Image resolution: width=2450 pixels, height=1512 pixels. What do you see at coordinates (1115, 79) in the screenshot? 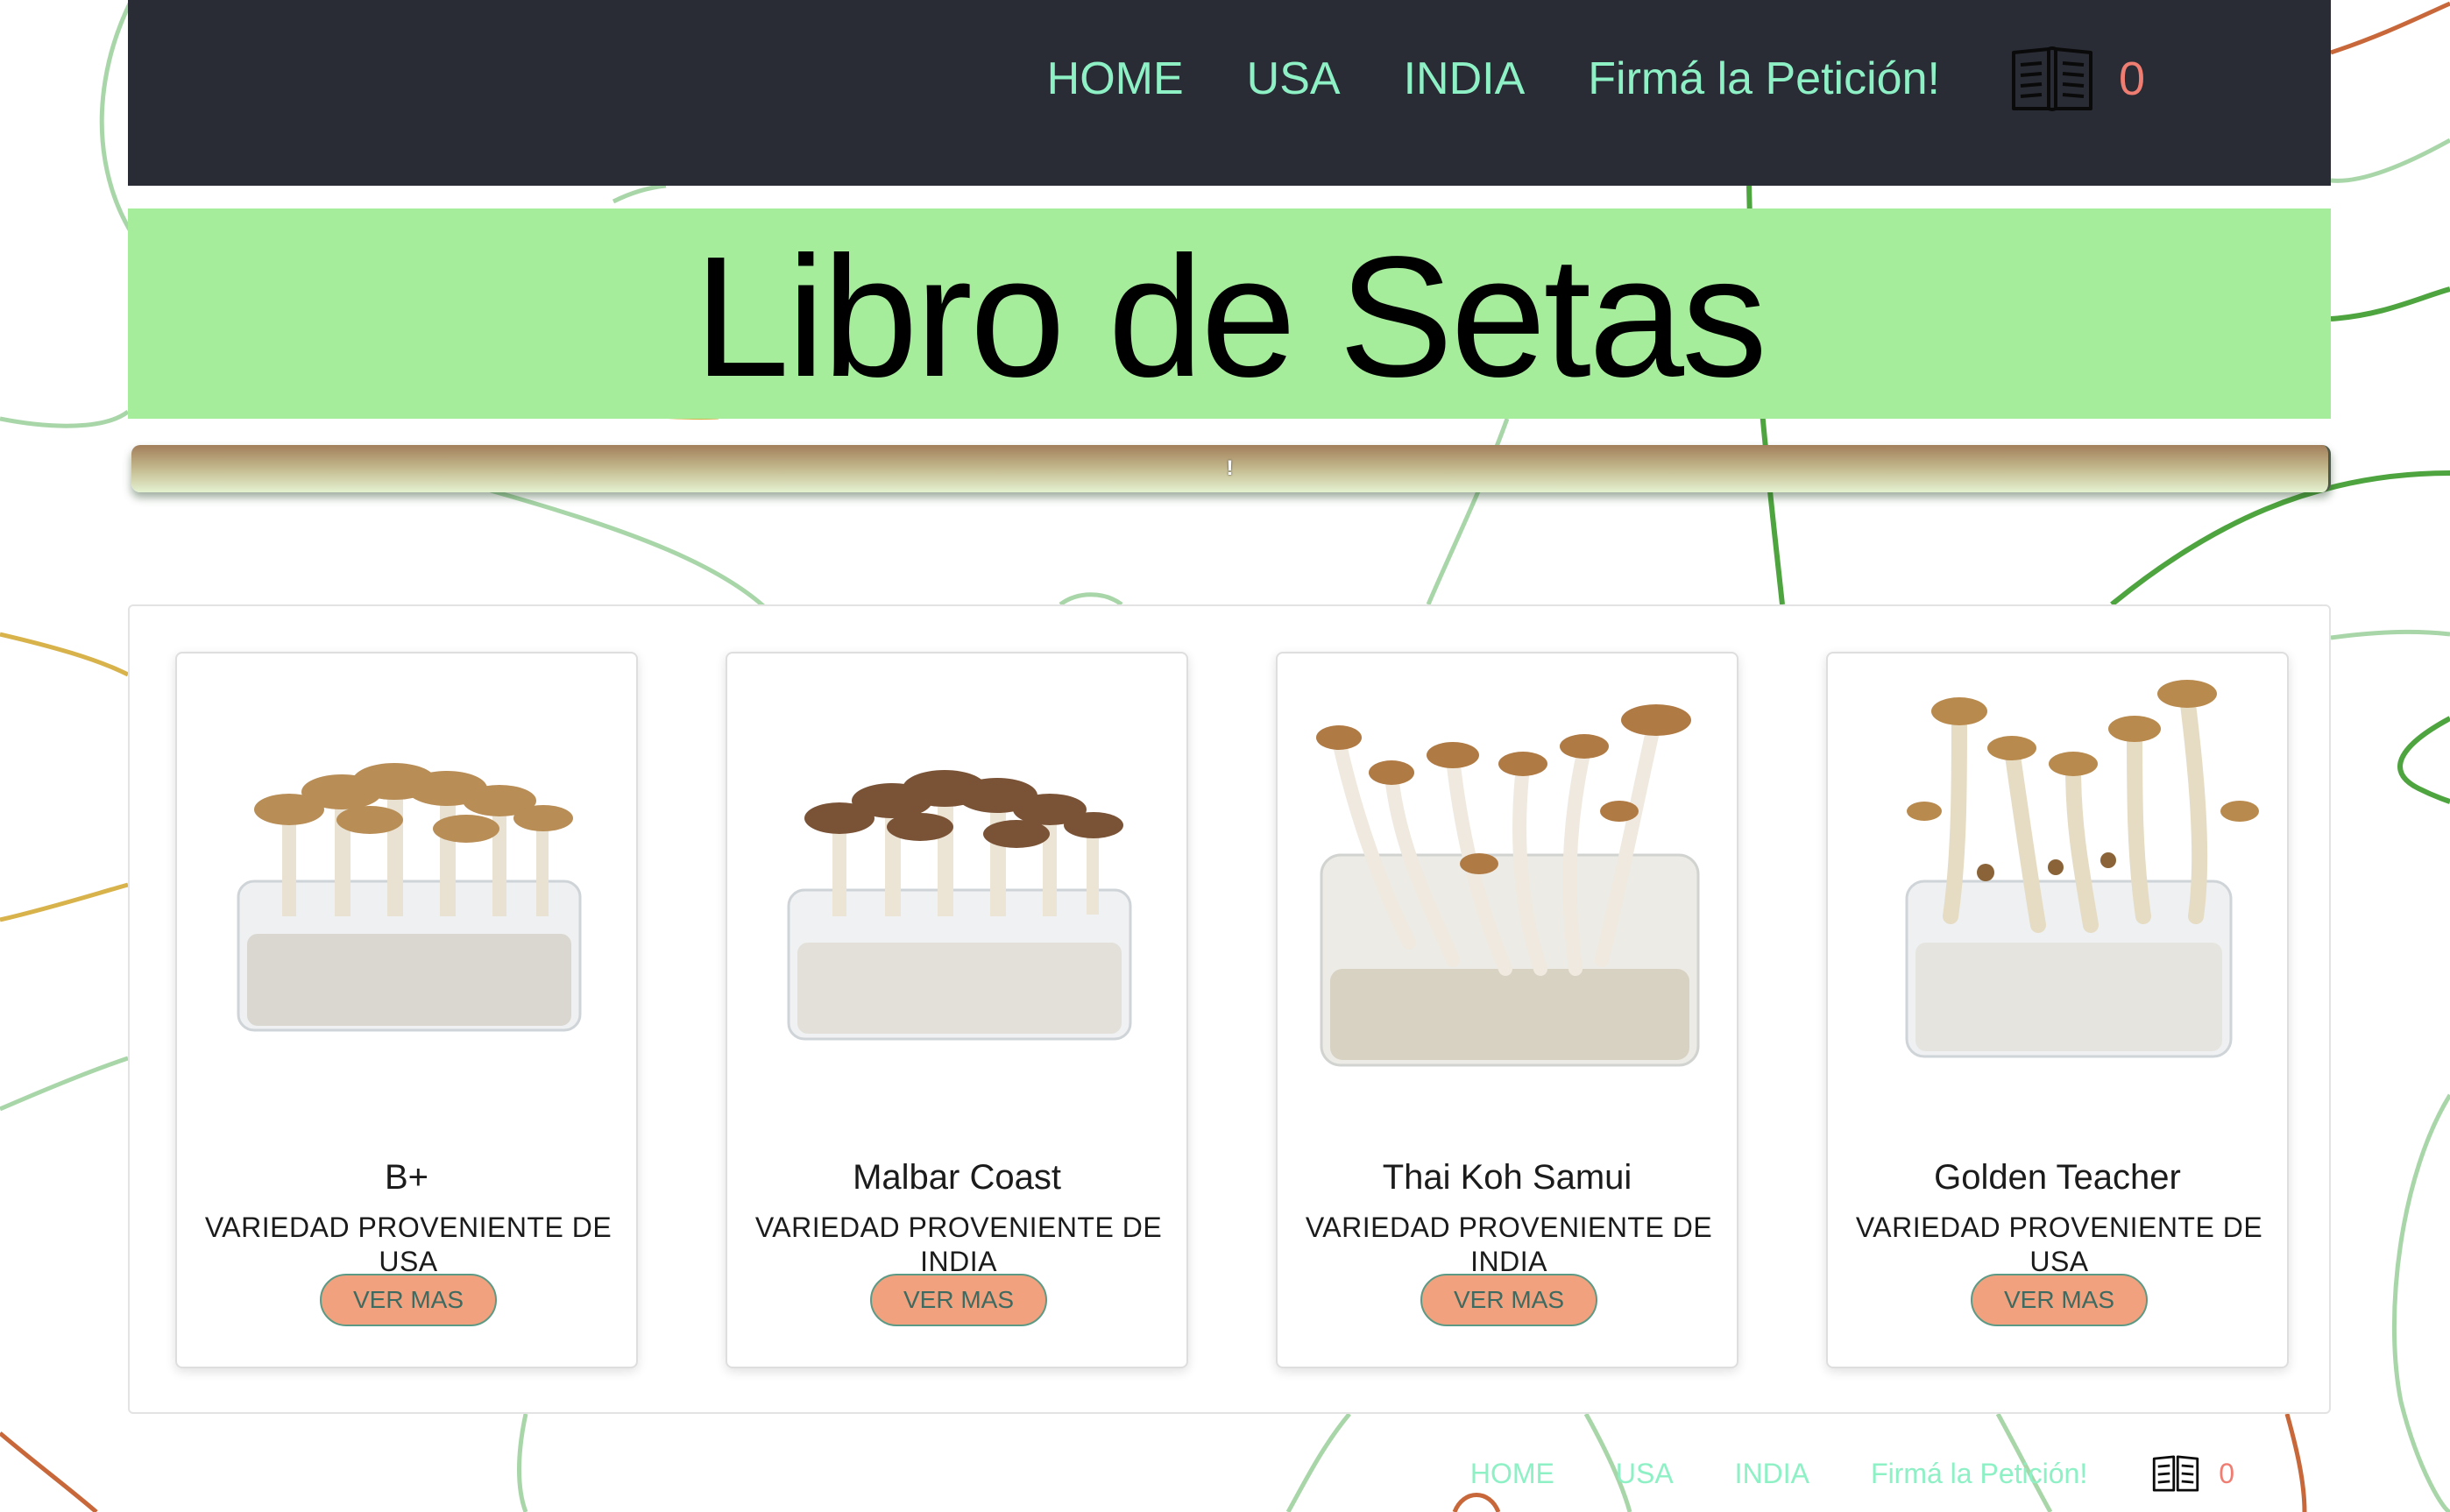
I see `nav-link-home: HOME` at bounding box center [1115, 79].